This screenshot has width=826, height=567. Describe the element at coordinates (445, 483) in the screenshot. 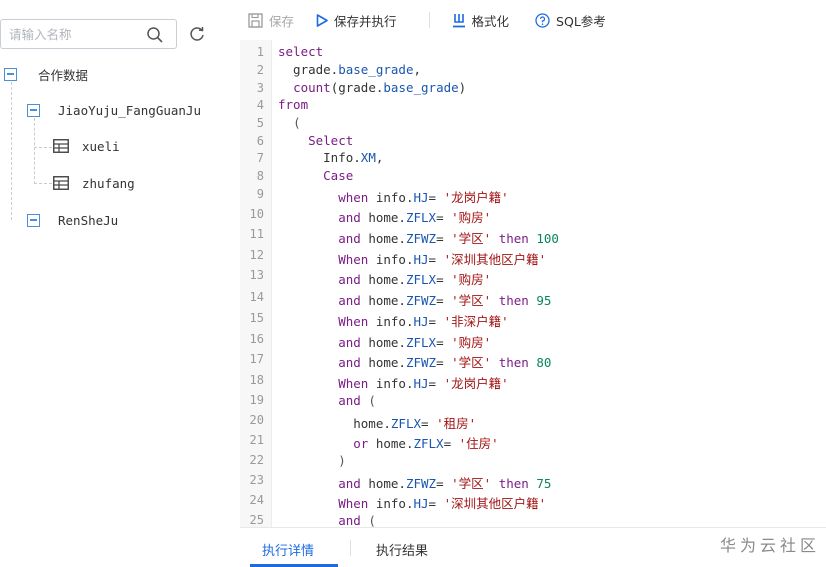

I see `code-line: and home.ZFWZ= '学区' then 75` at that location.